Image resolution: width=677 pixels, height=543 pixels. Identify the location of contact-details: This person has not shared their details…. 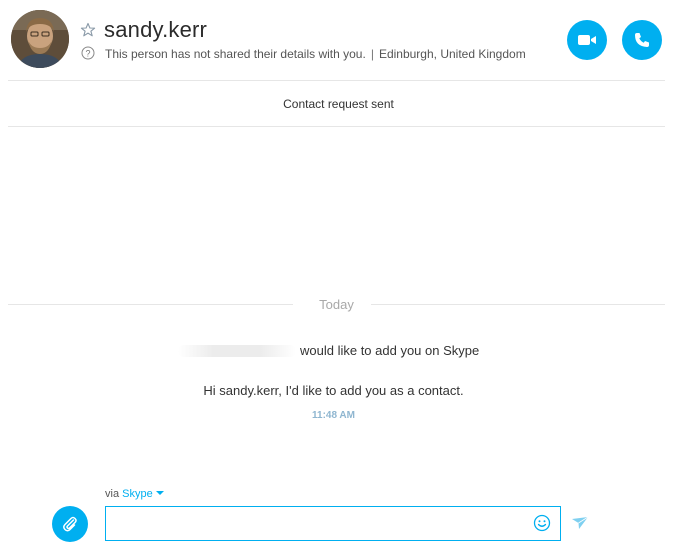
(315, 54).